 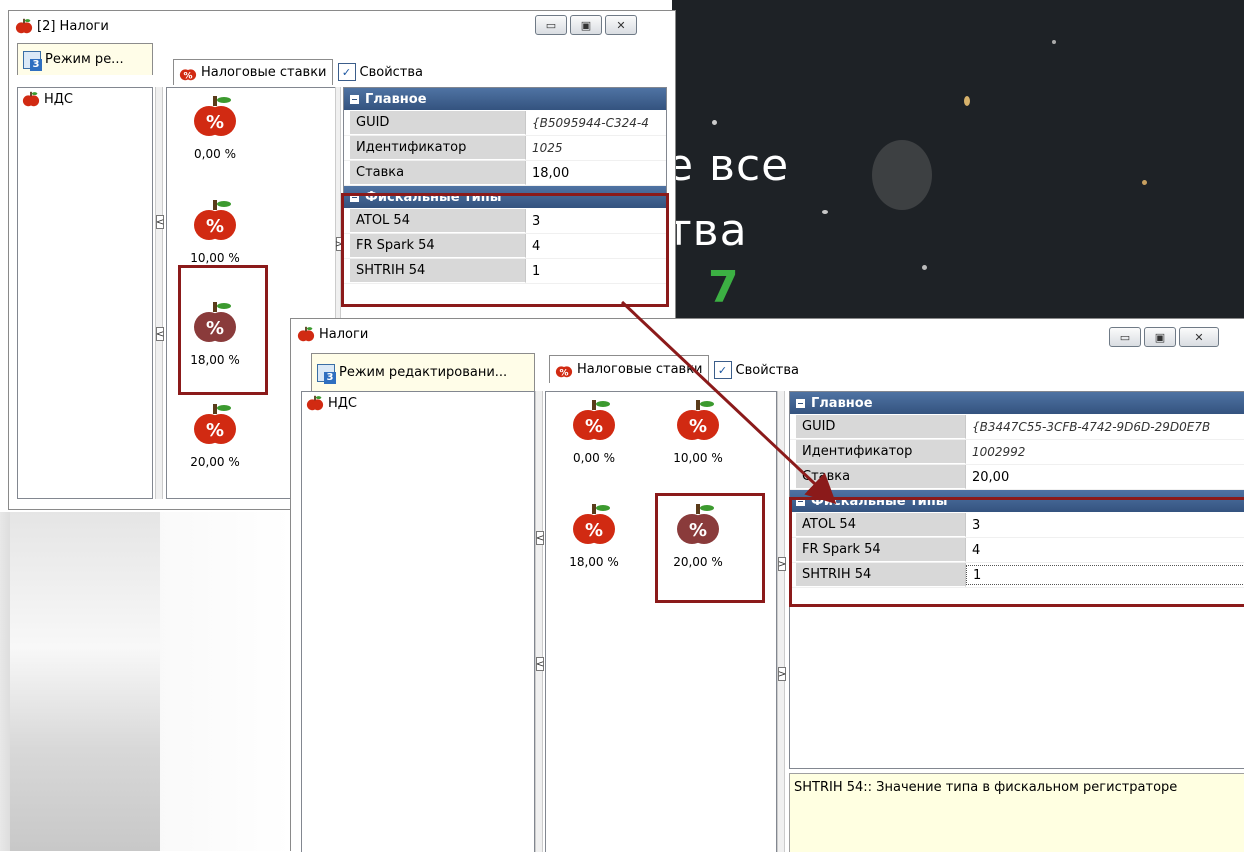 What do you see at coordinates (724, 287) in the screenshot?
I see `background-digit: 7` at bounding box center [724, 287].